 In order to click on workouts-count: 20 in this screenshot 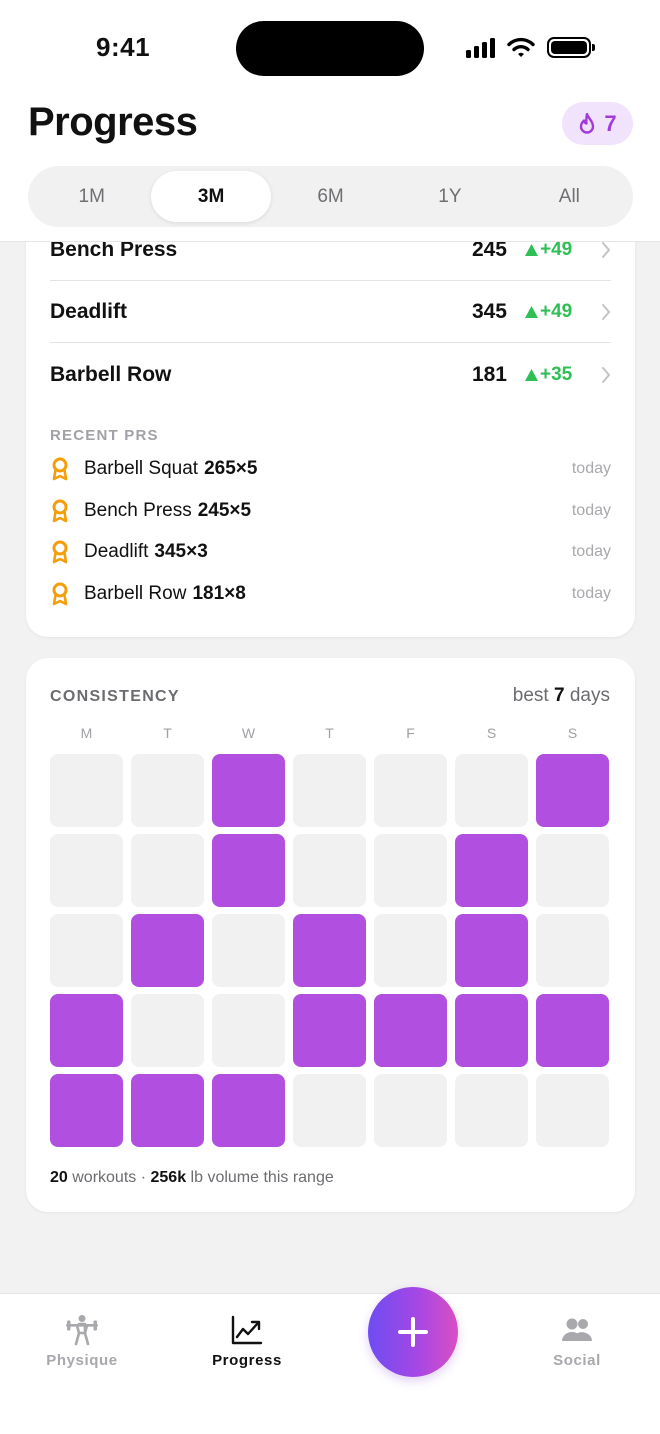, I will do `click(59, 1177)`.